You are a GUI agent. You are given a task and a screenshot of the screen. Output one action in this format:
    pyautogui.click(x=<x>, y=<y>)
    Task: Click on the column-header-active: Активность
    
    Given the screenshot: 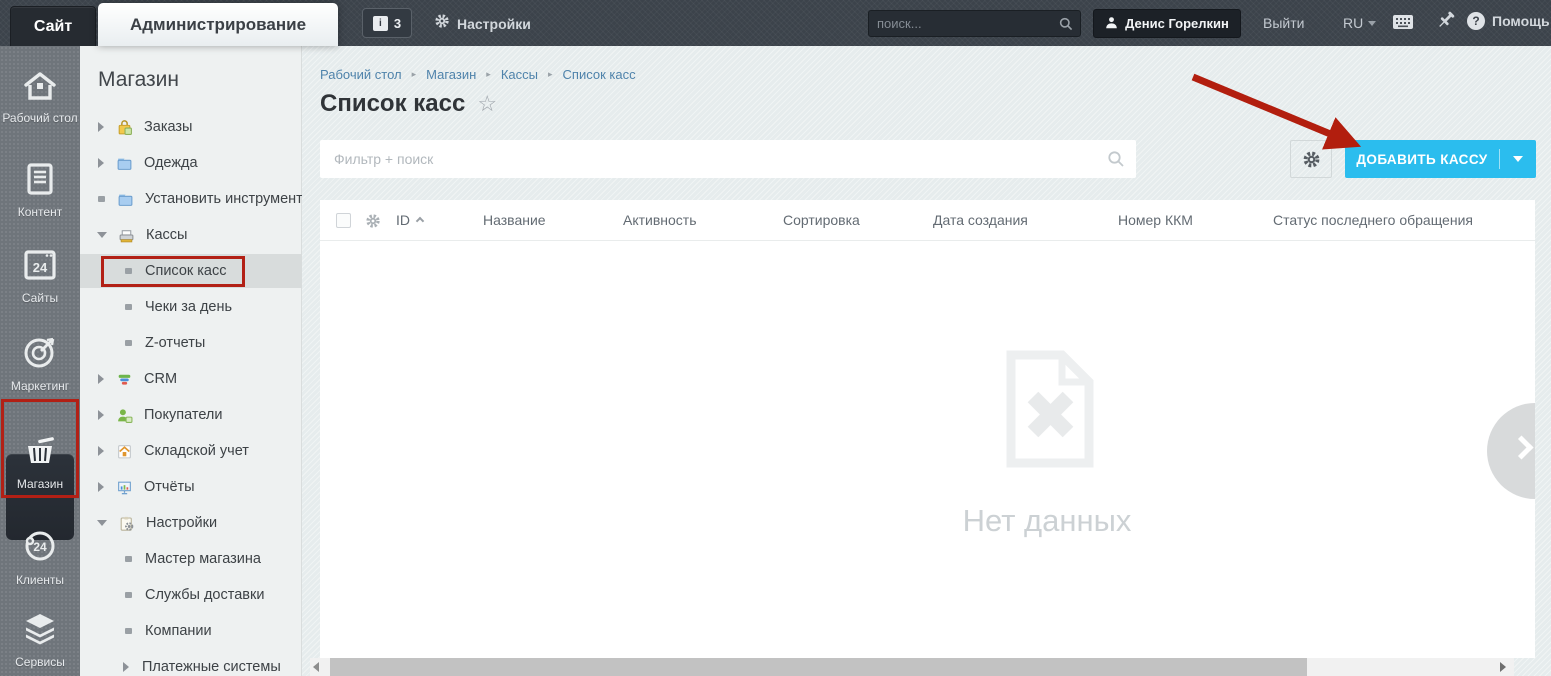 What is the action you would take?
    pyautogui.click(x=660, y=220)
    